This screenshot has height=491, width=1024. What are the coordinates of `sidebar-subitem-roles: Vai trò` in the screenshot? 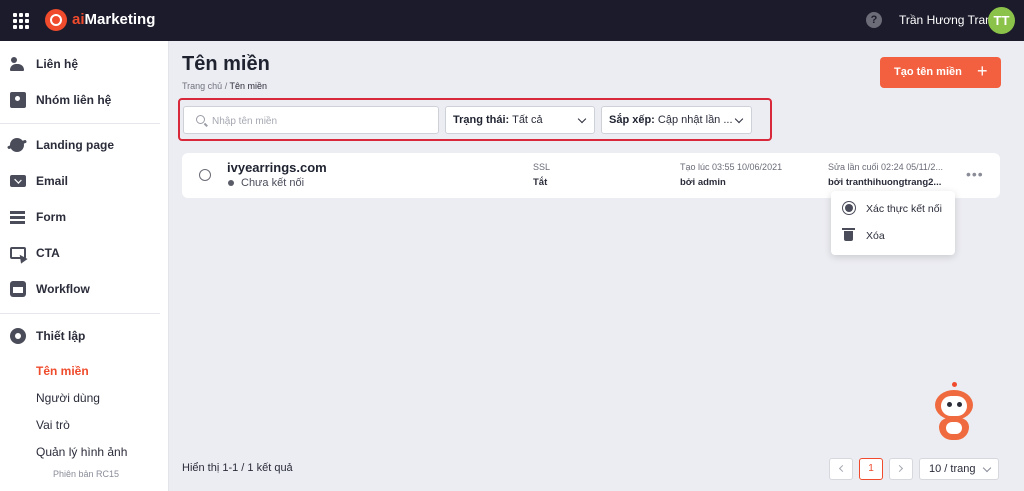 It's located at (53, 425).